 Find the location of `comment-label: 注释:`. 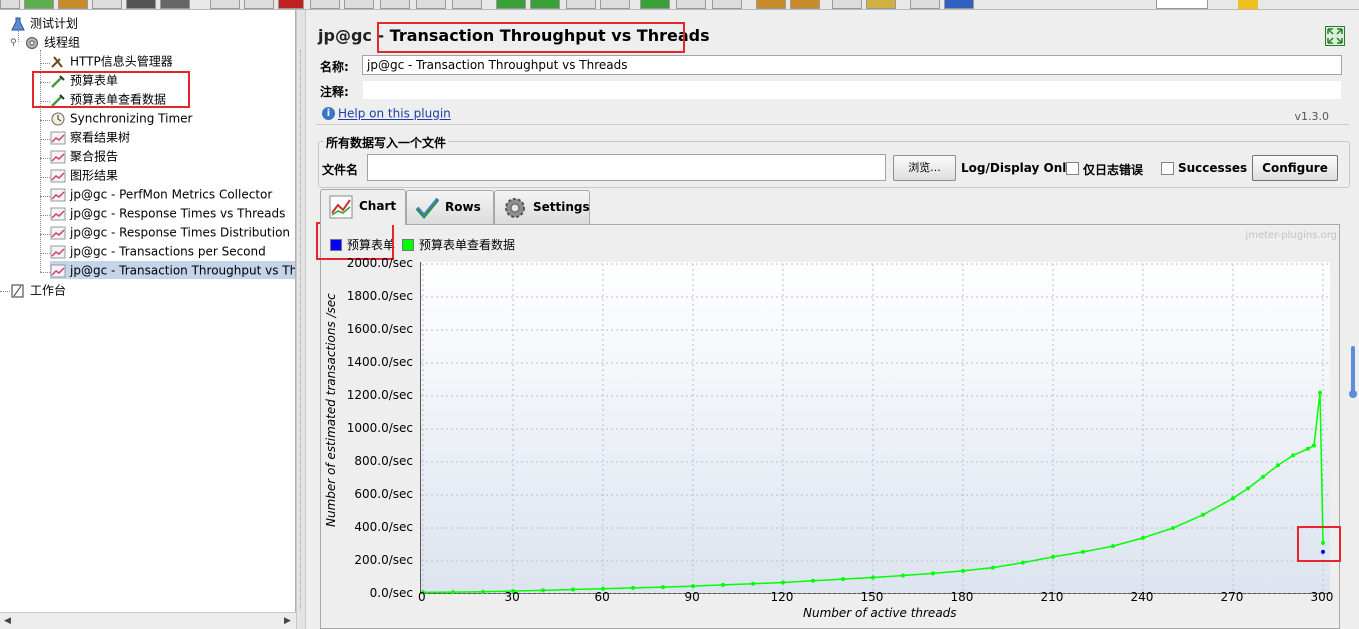

comment-label: 注释: is located at coordinates (334, 92).